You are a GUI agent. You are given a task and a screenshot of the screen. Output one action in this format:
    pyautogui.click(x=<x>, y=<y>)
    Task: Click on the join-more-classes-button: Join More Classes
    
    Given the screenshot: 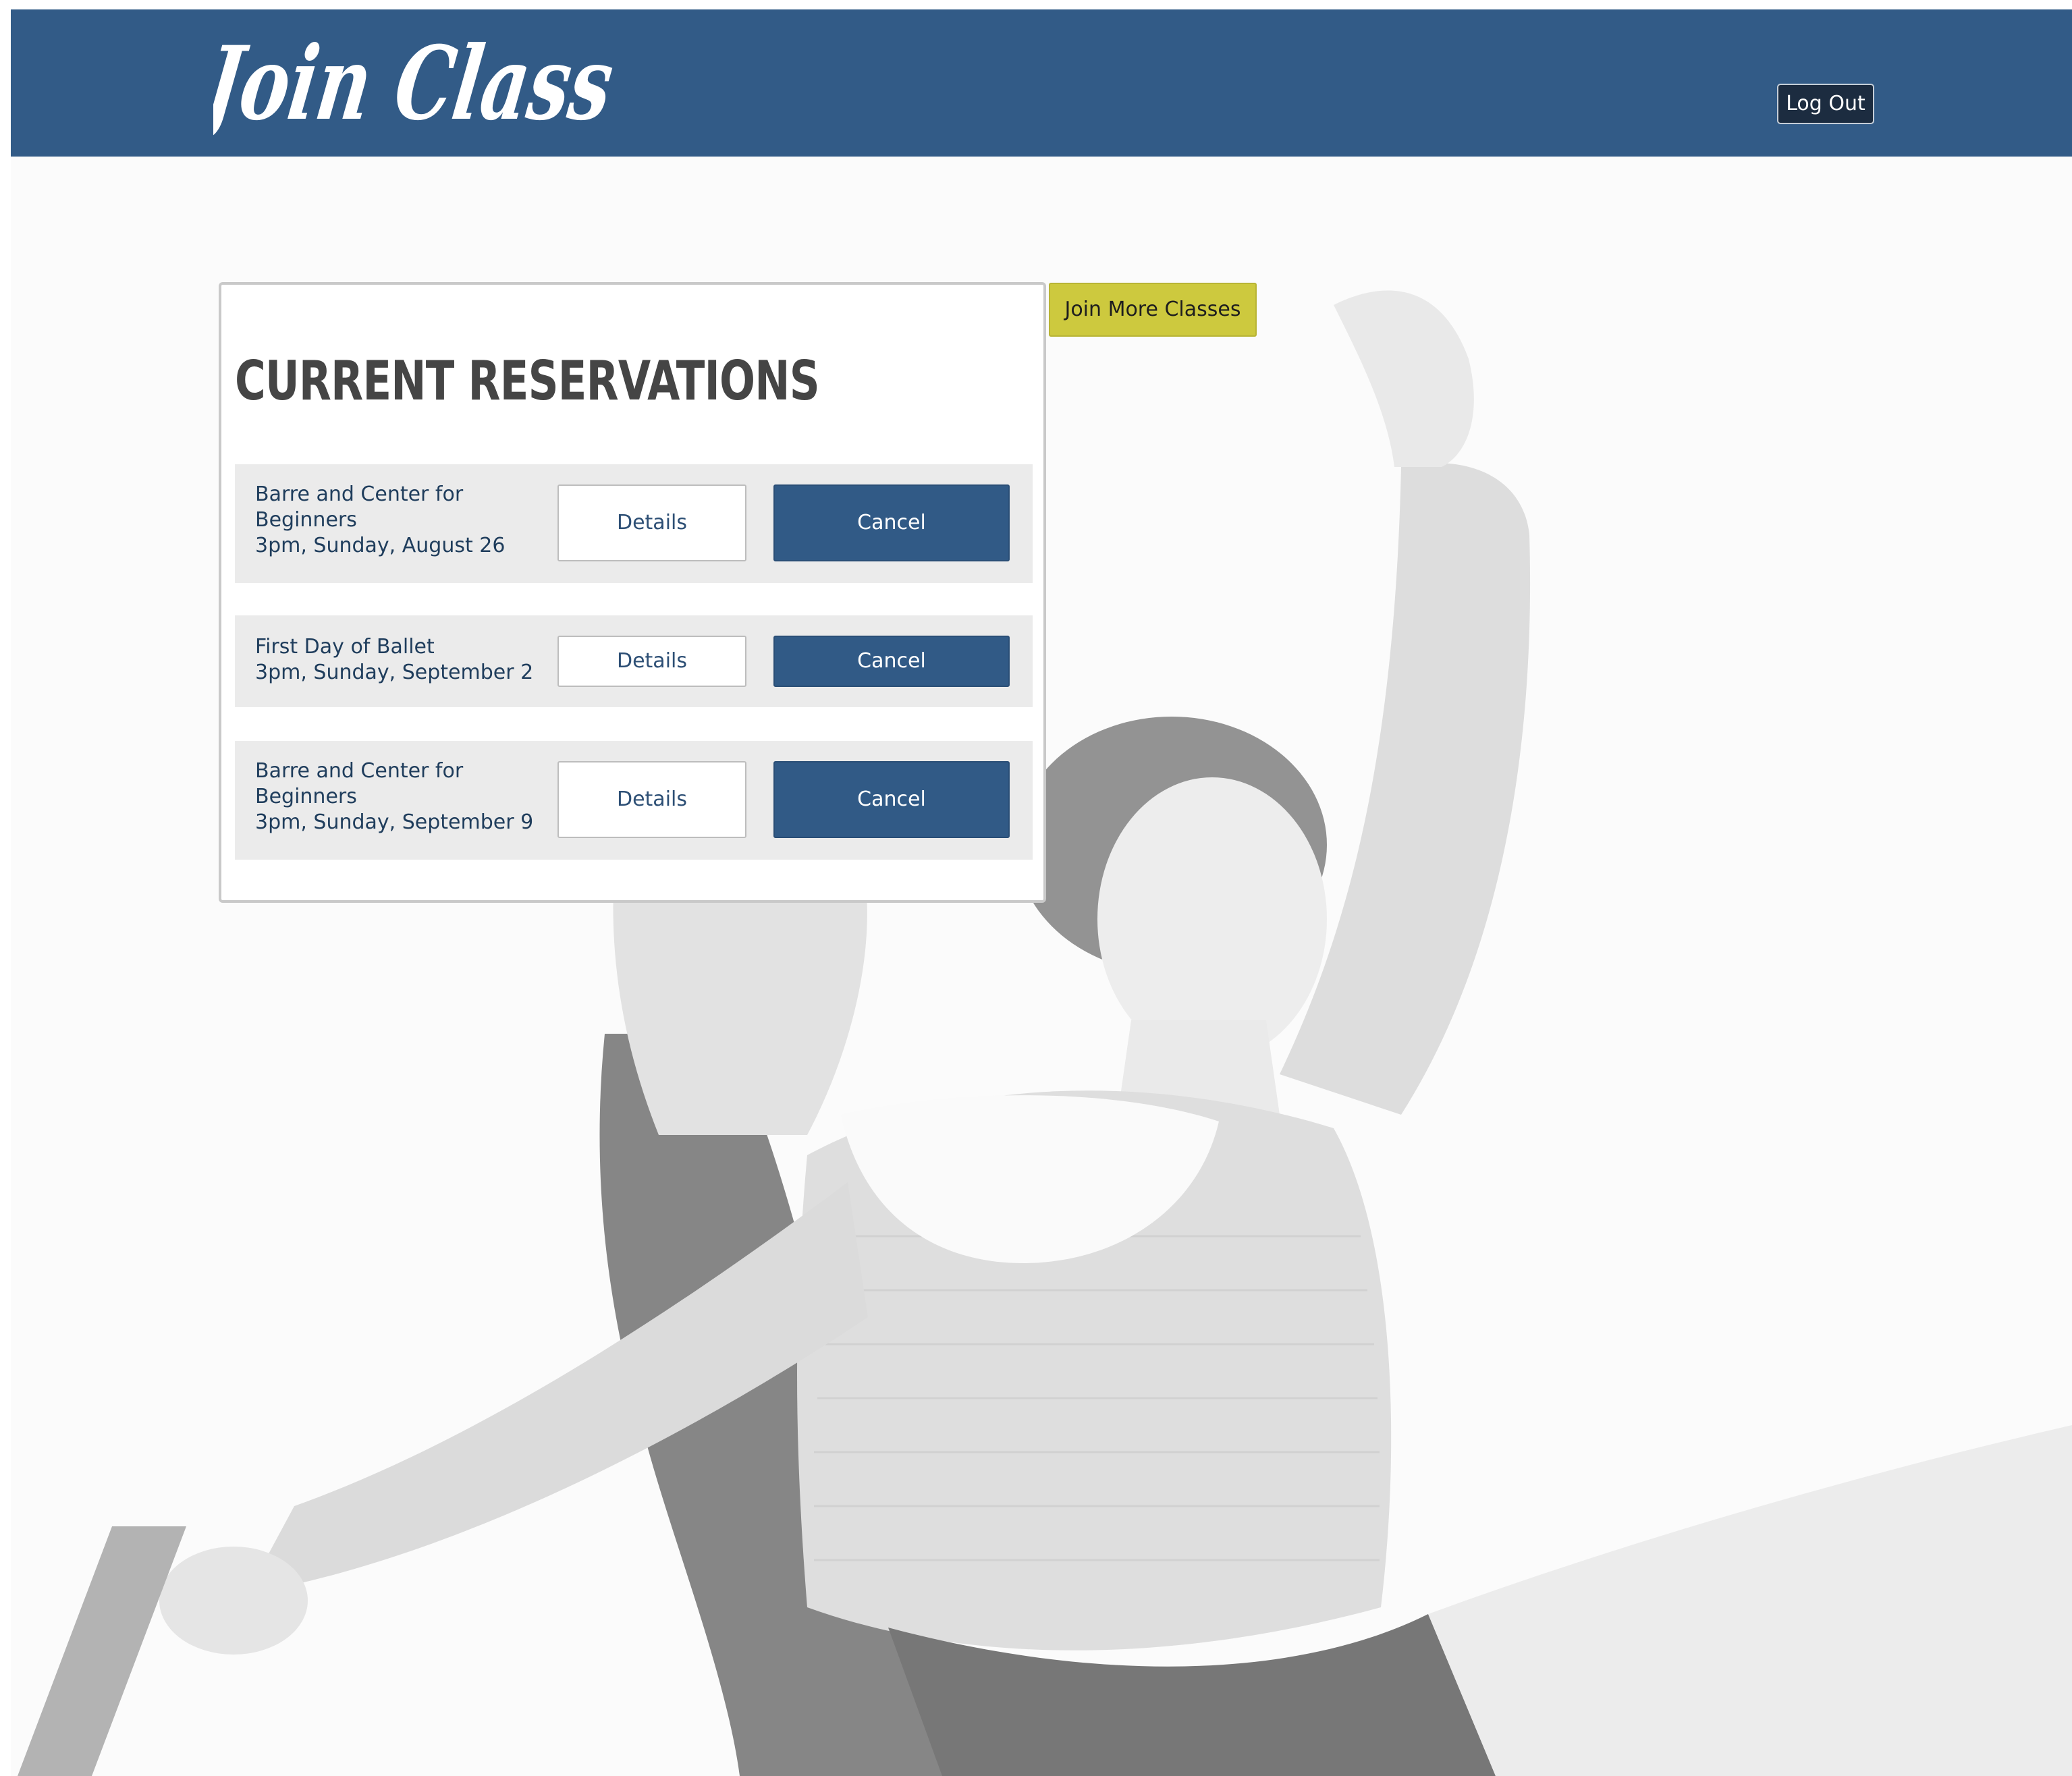 What is the action you would take?
    pyautogui.click(x=1153, y=310)
    